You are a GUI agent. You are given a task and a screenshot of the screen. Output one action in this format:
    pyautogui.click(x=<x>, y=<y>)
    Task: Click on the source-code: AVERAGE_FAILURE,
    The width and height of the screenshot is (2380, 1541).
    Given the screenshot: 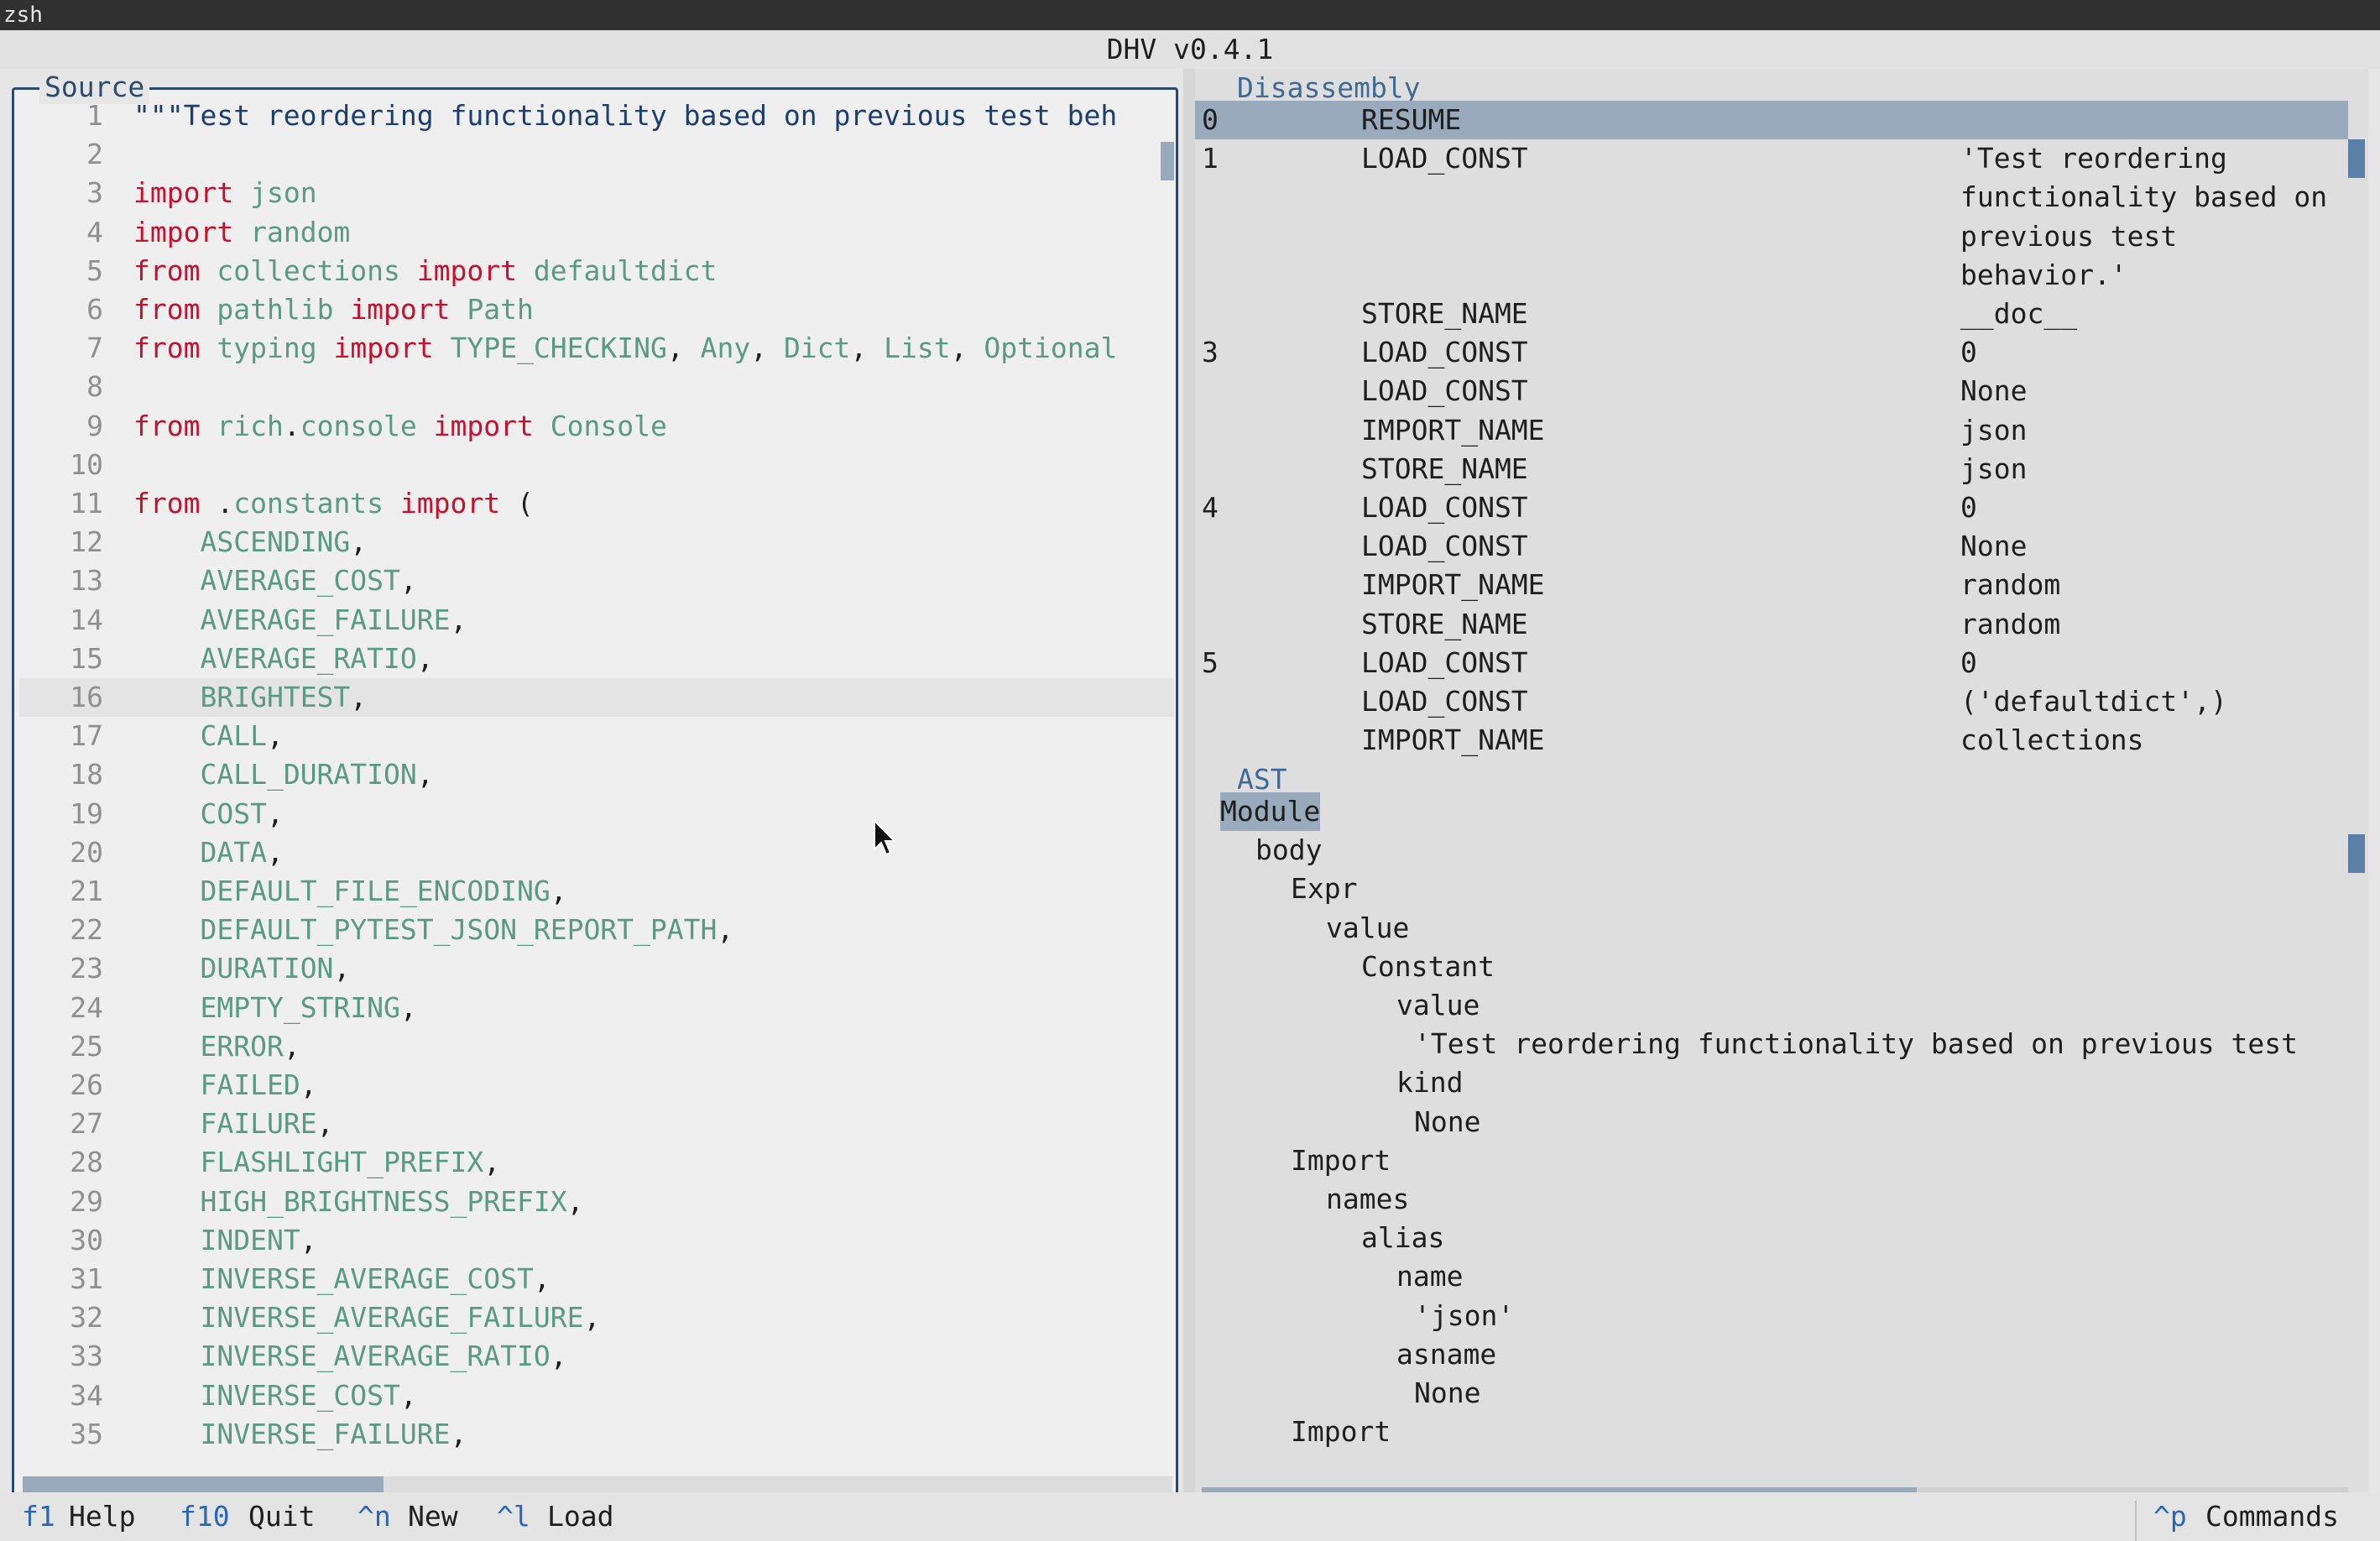 What is the action you would take?
    pyautogui.click(x=300, y=620)
    